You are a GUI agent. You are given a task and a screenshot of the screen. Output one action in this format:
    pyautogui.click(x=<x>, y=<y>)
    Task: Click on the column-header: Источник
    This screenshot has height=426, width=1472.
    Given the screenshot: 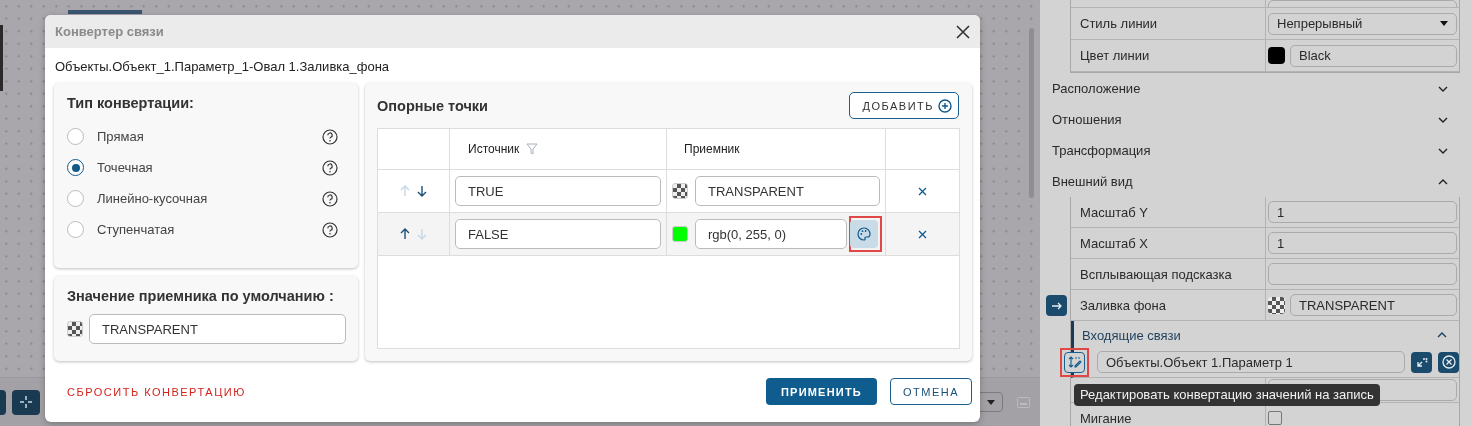 What is the action you would take?
    pyautogui.click(x=494, y=149)
    